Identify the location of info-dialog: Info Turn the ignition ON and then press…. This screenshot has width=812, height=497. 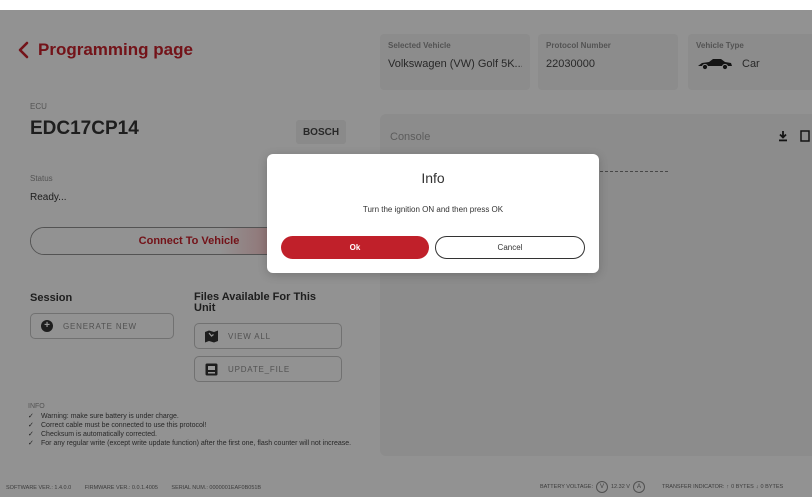
(433, 213).